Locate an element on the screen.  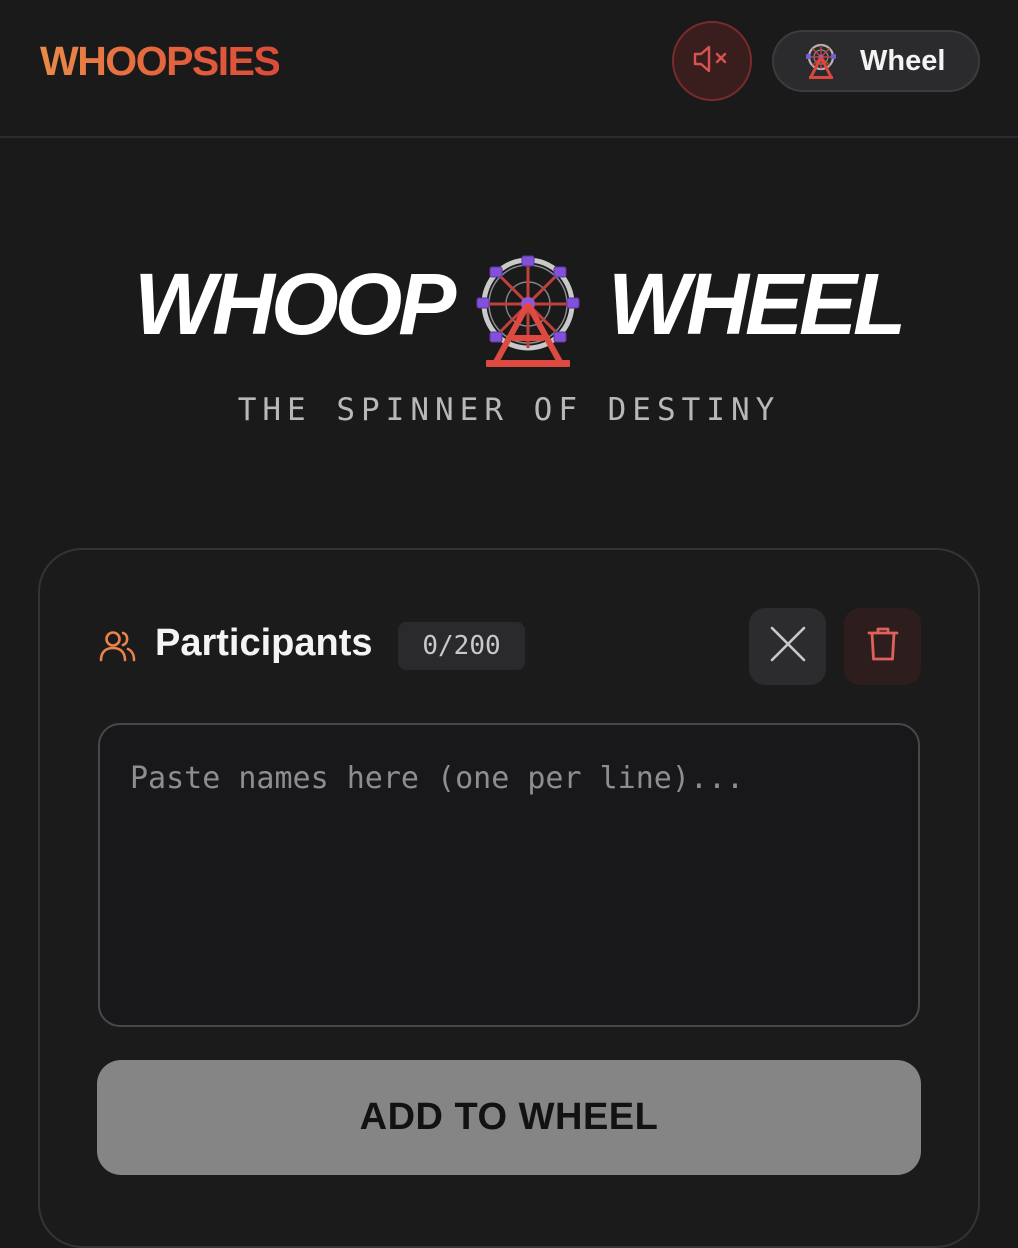
trash-icon is located at coordinates (883, 646).